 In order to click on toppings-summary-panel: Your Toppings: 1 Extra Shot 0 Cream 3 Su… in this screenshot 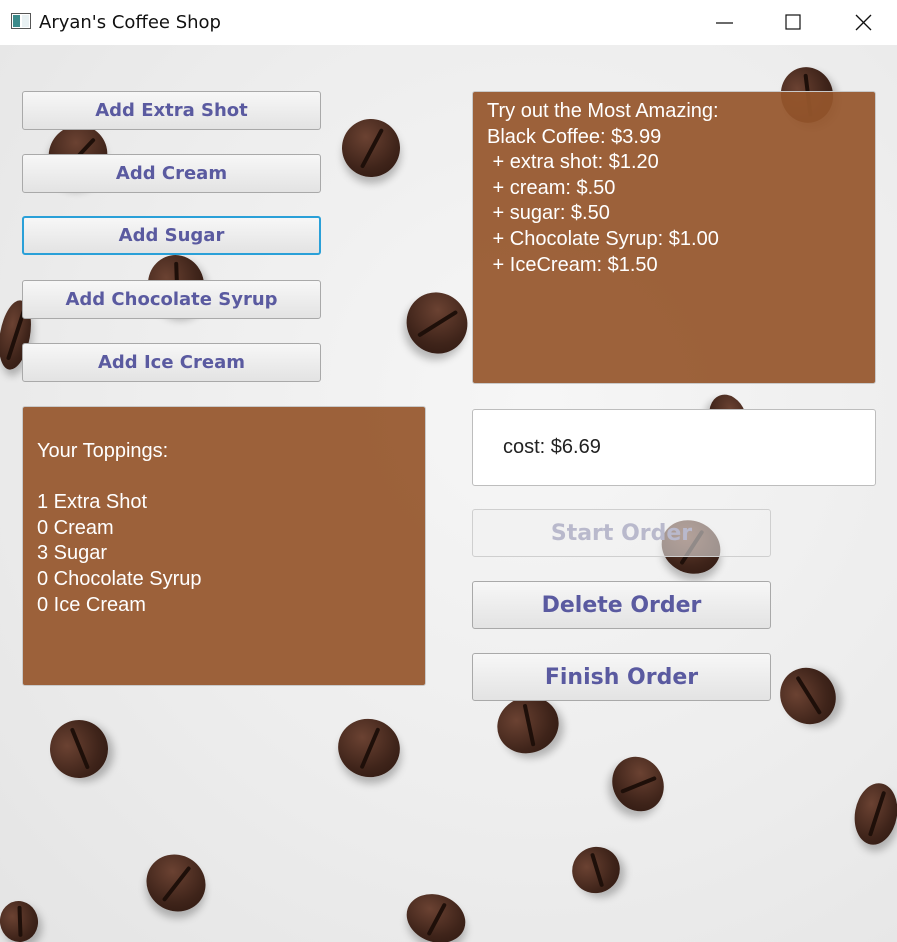, I will do `click(224, 546)`.